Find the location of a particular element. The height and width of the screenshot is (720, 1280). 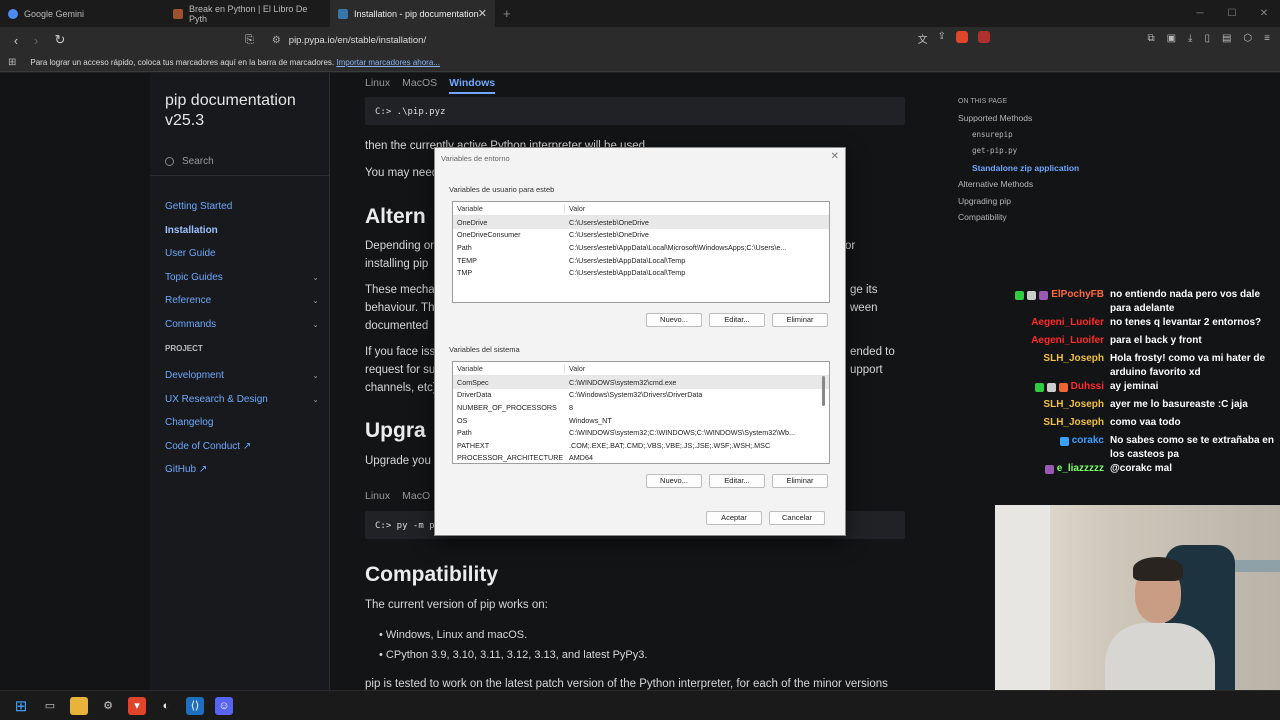

translate-icon: 文 is located at coordinates (923, 38).